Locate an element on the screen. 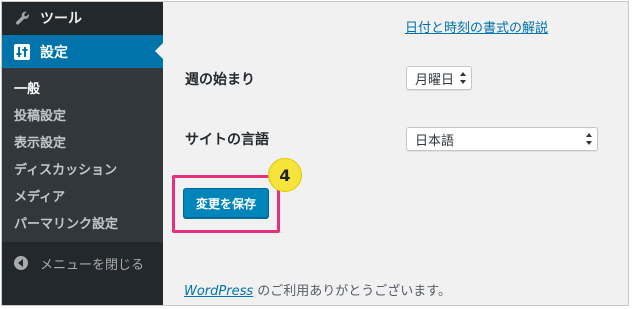 This screenshot has width=632, height=309. week-start-label: 週の始まり is located at coordinates (220, 80).